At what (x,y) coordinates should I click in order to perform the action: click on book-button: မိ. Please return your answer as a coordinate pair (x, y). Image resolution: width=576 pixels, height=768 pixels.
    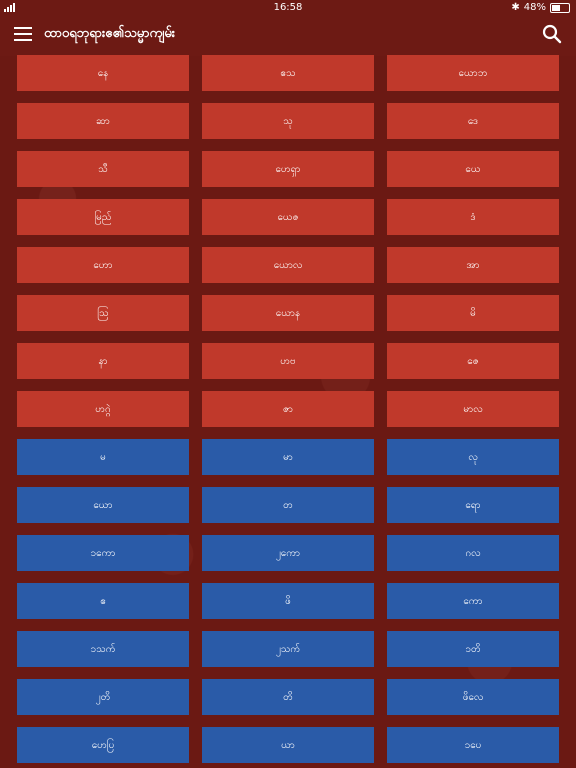
    Looking at the image, I should click on (473, 313).